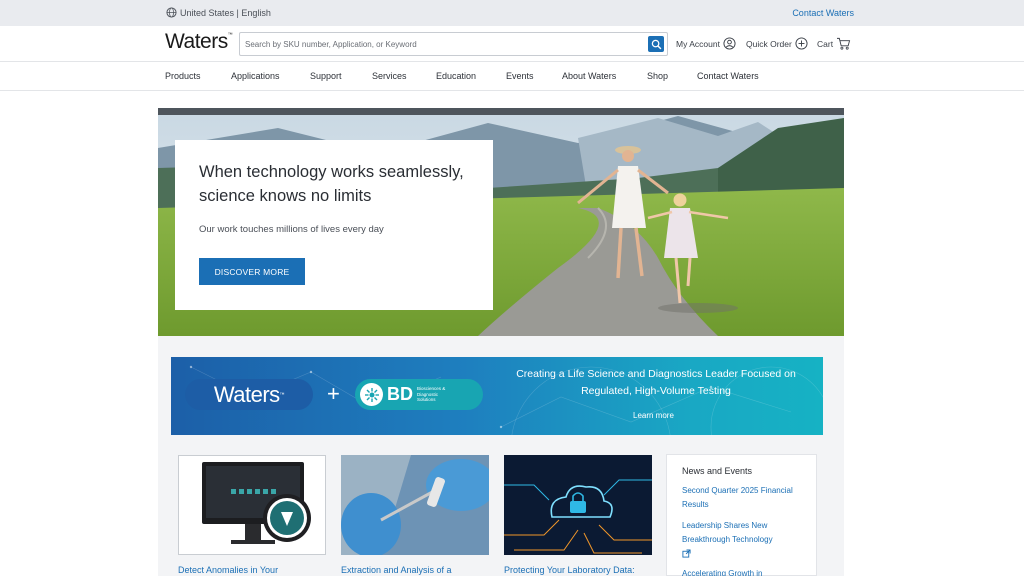  I want to click on nav-item-contact-waters: Contact Waters, so click(728, 76).